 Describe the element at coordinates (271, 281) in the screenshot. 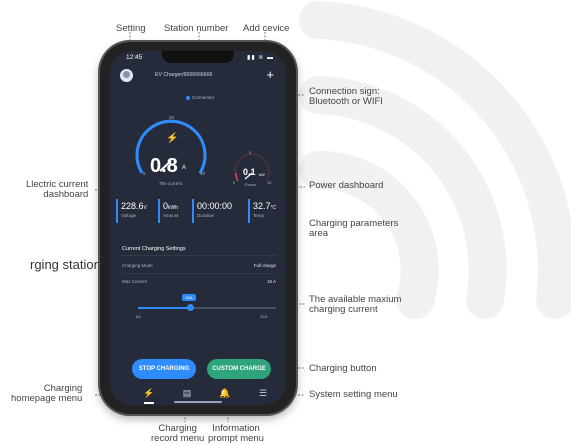

I see `max-current-value: 16 A` at that location.